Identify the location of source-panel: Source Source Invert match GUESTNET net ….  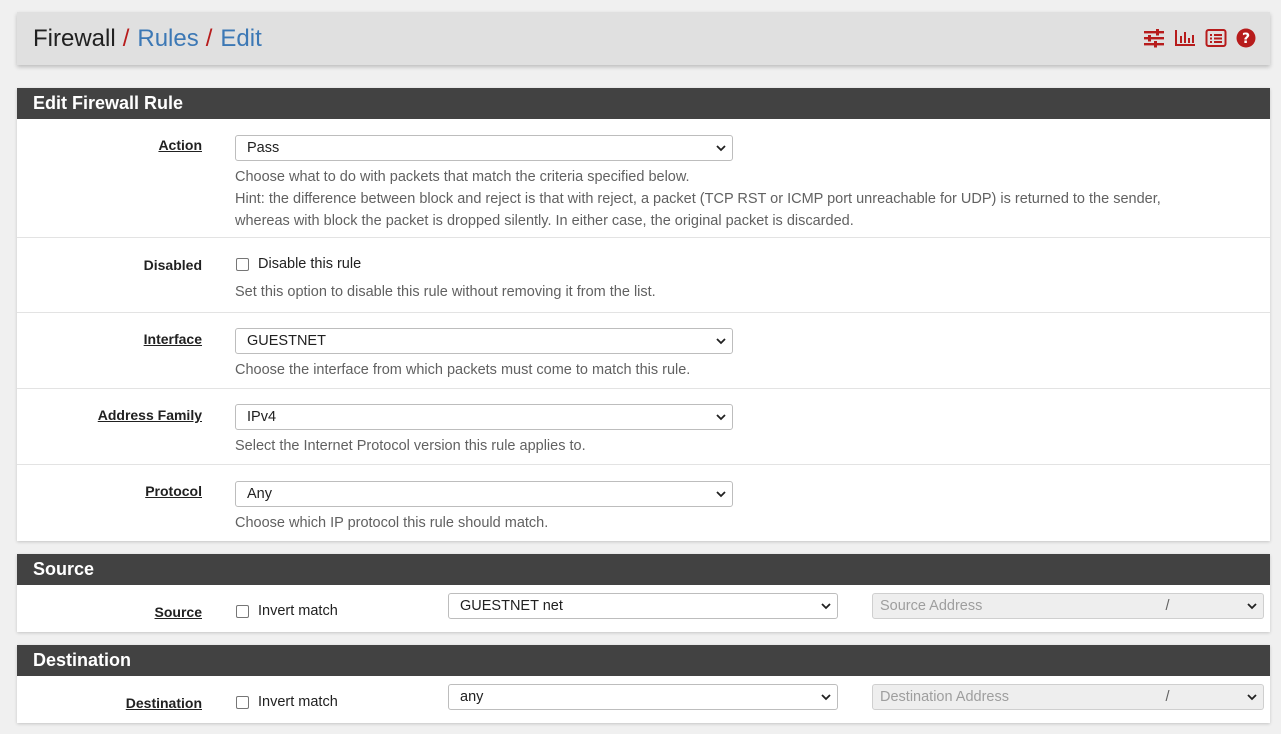
(643, 593).